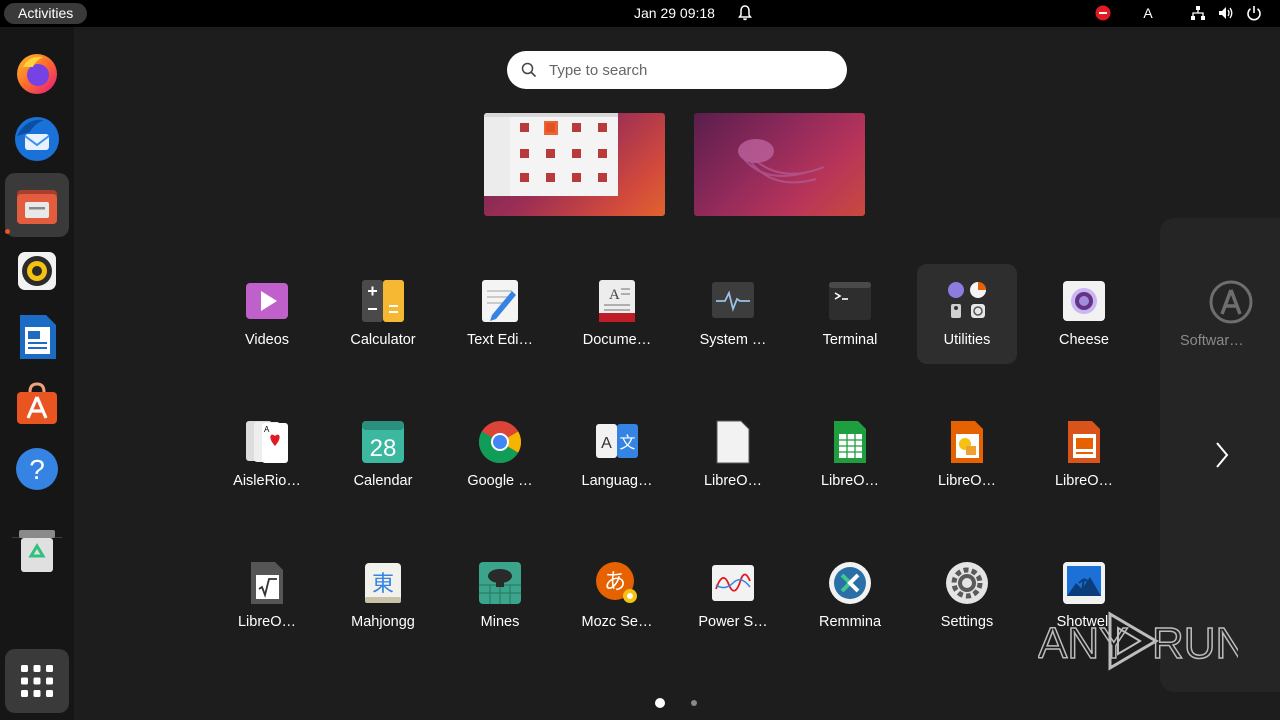 The height and width of the screenshot is (720, 1280). I want to click on app-mahjongg: 東 Mahjongg, so click(383, 596).